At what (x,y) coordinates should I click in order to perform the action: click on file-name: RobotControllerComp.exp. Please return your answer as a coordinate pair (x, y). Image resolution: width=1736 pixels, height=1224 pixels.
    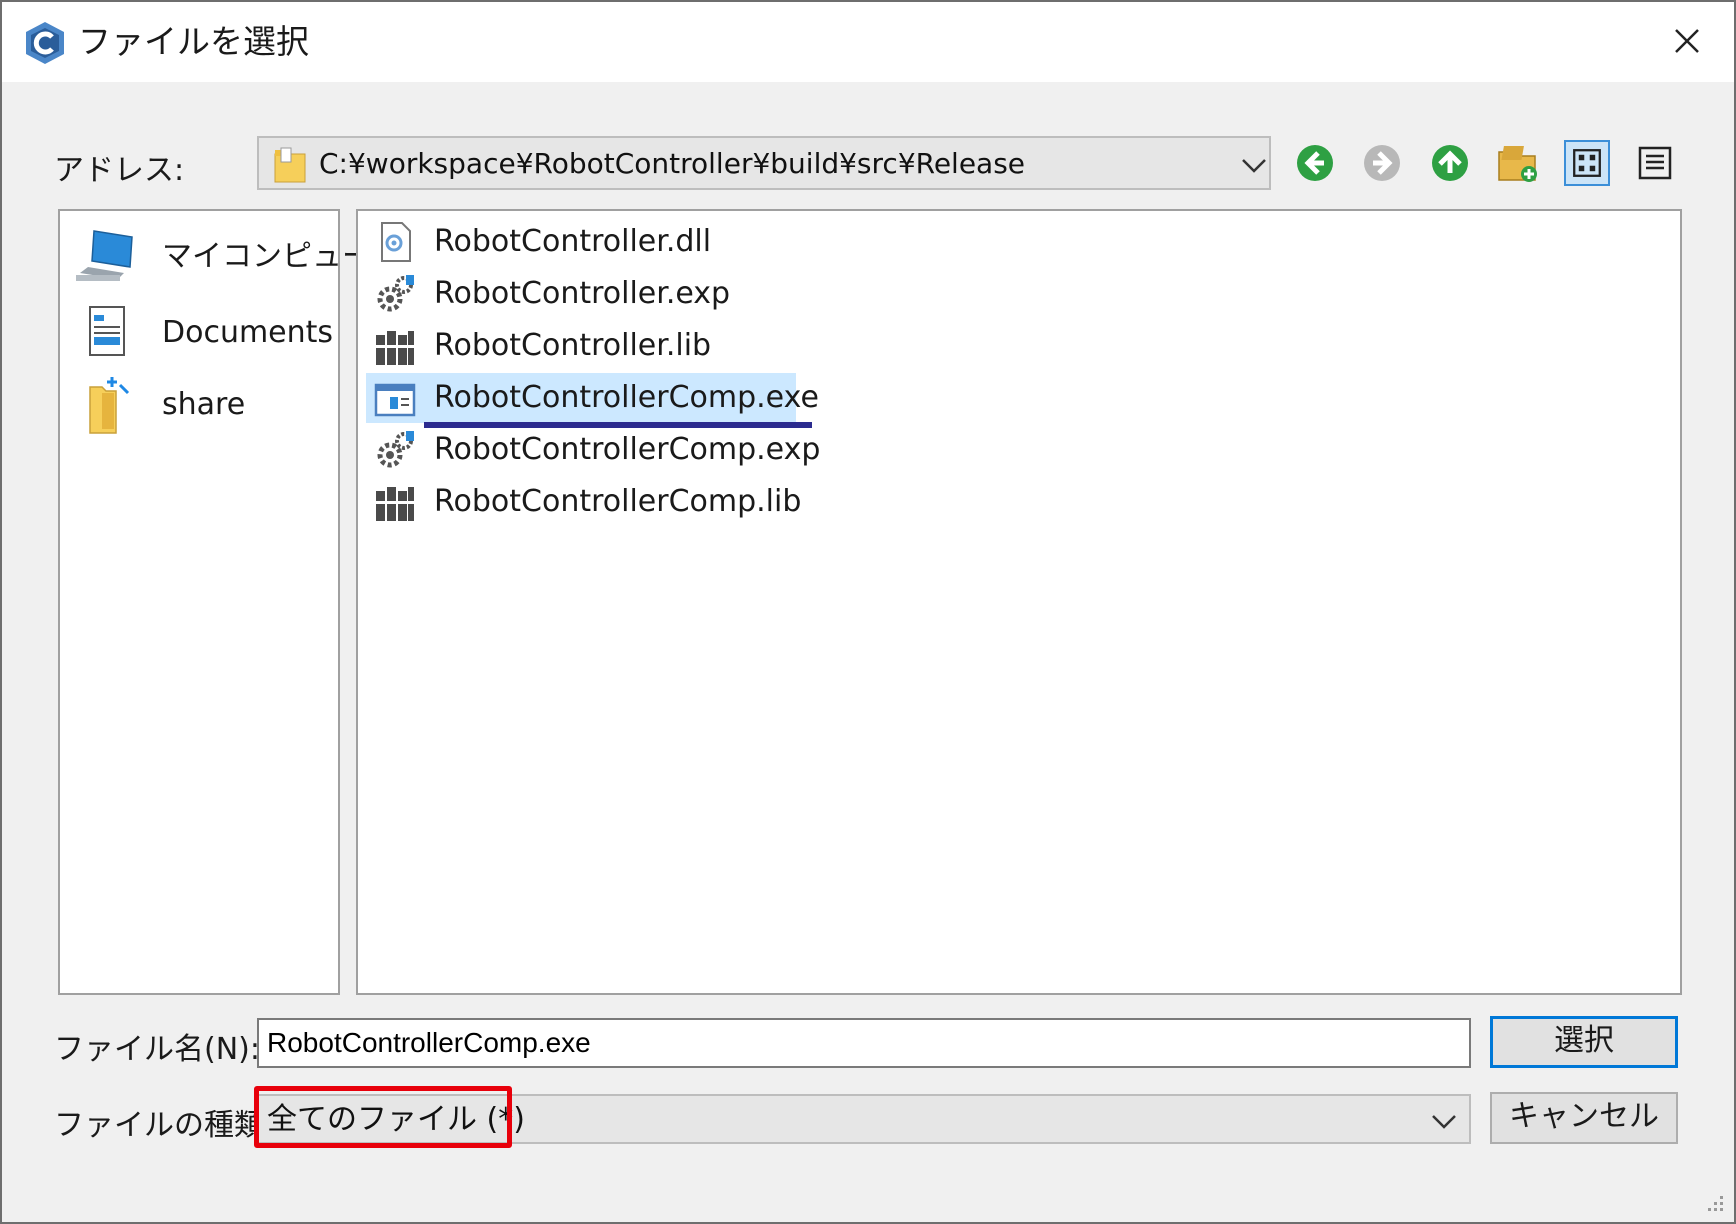
    Looking at the image, I should click on (627, 449).